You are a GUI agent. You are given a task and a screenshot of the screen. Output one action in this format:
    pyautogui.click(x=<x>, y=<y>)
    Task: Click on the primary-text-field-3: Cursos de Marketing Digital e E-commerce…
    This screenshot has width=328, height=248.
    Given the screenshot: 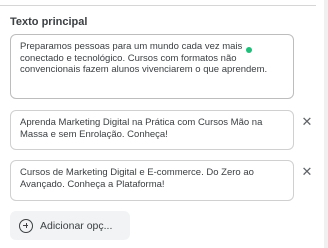 What is the action you would take?
    pyautogui.click(x=152, y=180)
    